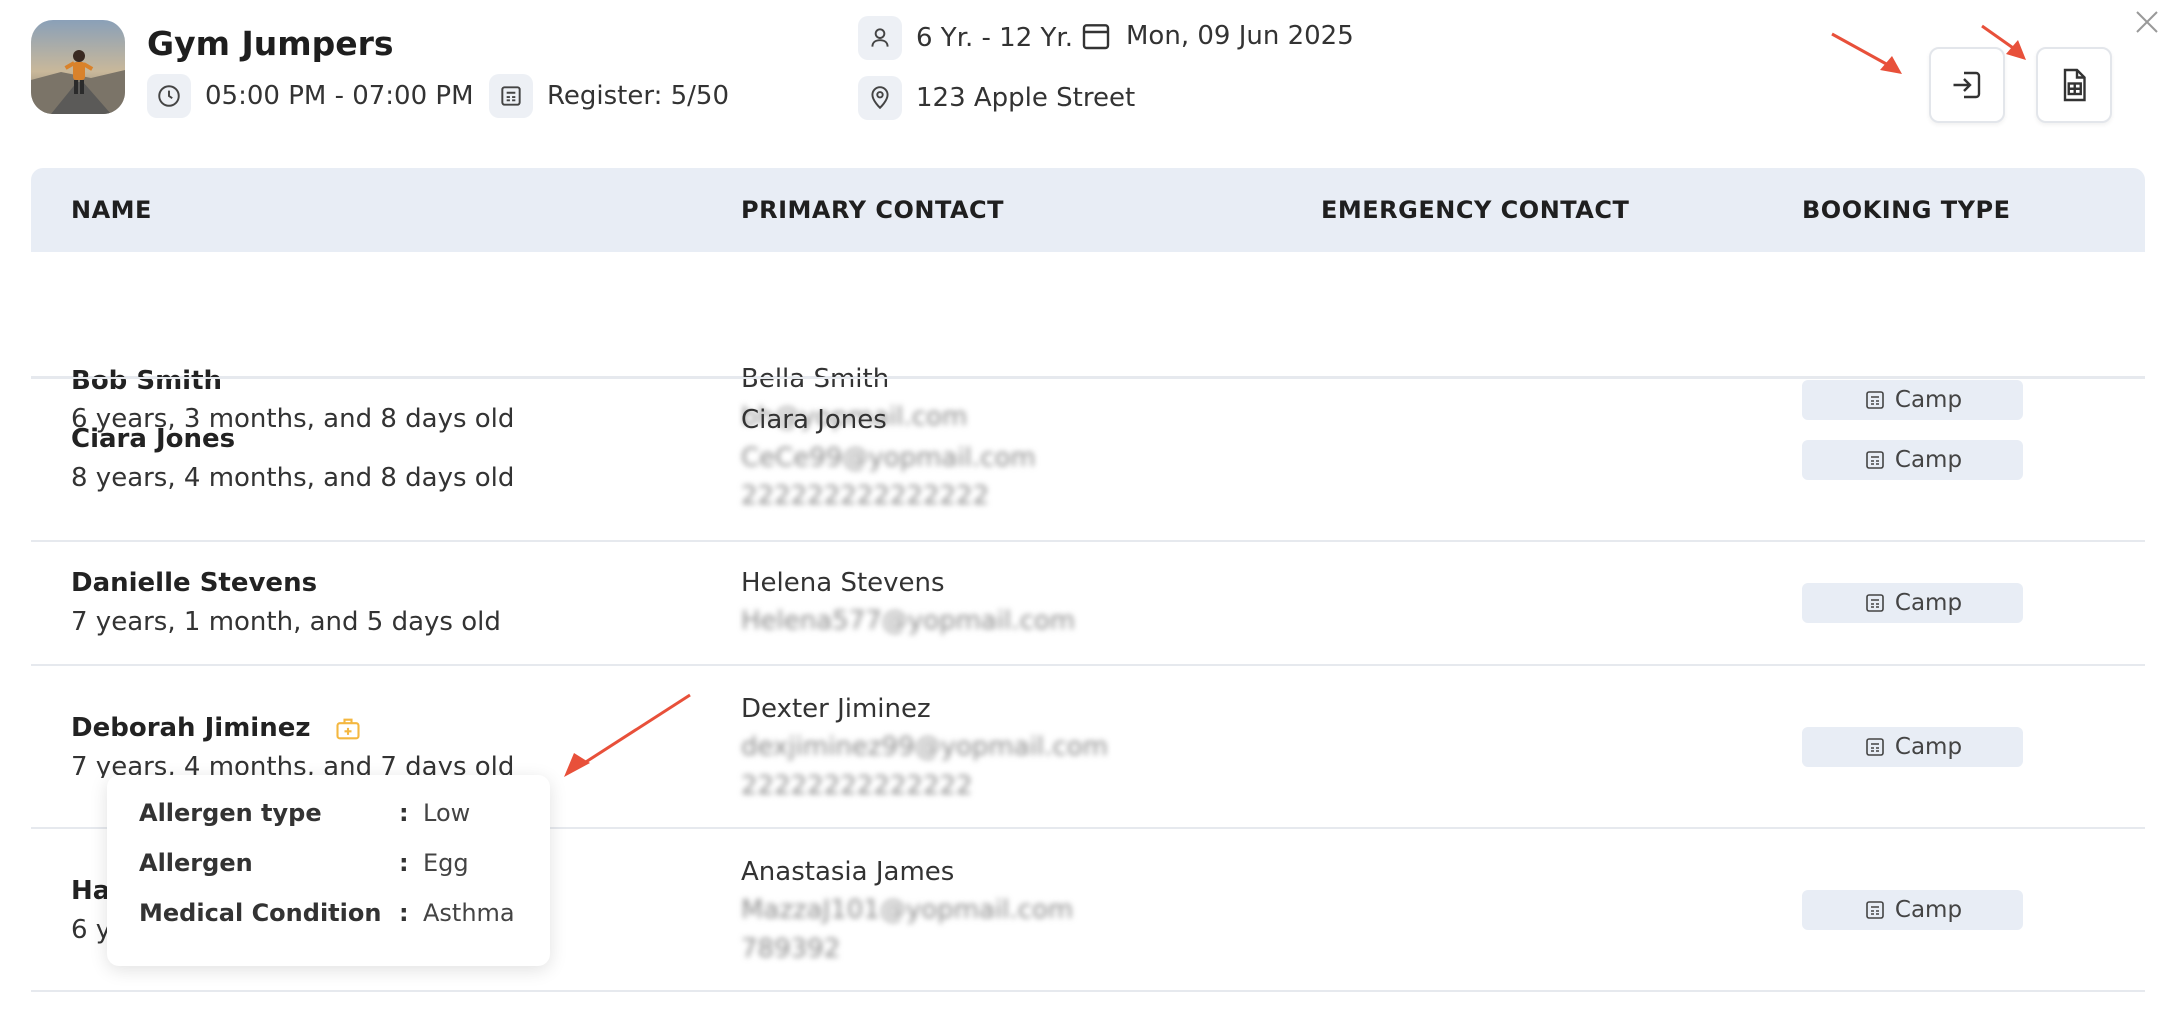 The height and width of the screenshot is (1015, 2163). Describe the element at coordinates (293, 765) in the screenshot. I see `participant-age: 7 years, 4 months, and 7 days old` at that location.